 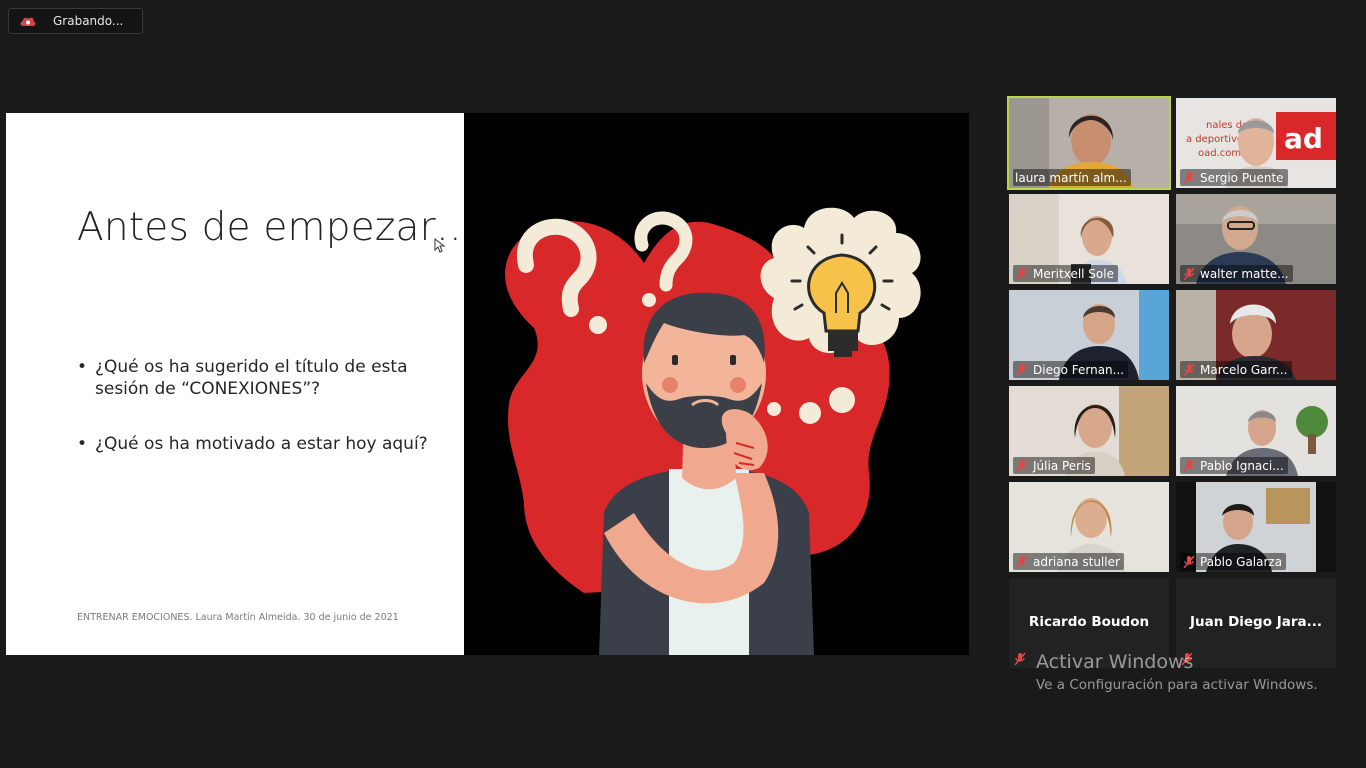 I want to click on participant-name: Sergio Puente, so click(x=1242, y=177).